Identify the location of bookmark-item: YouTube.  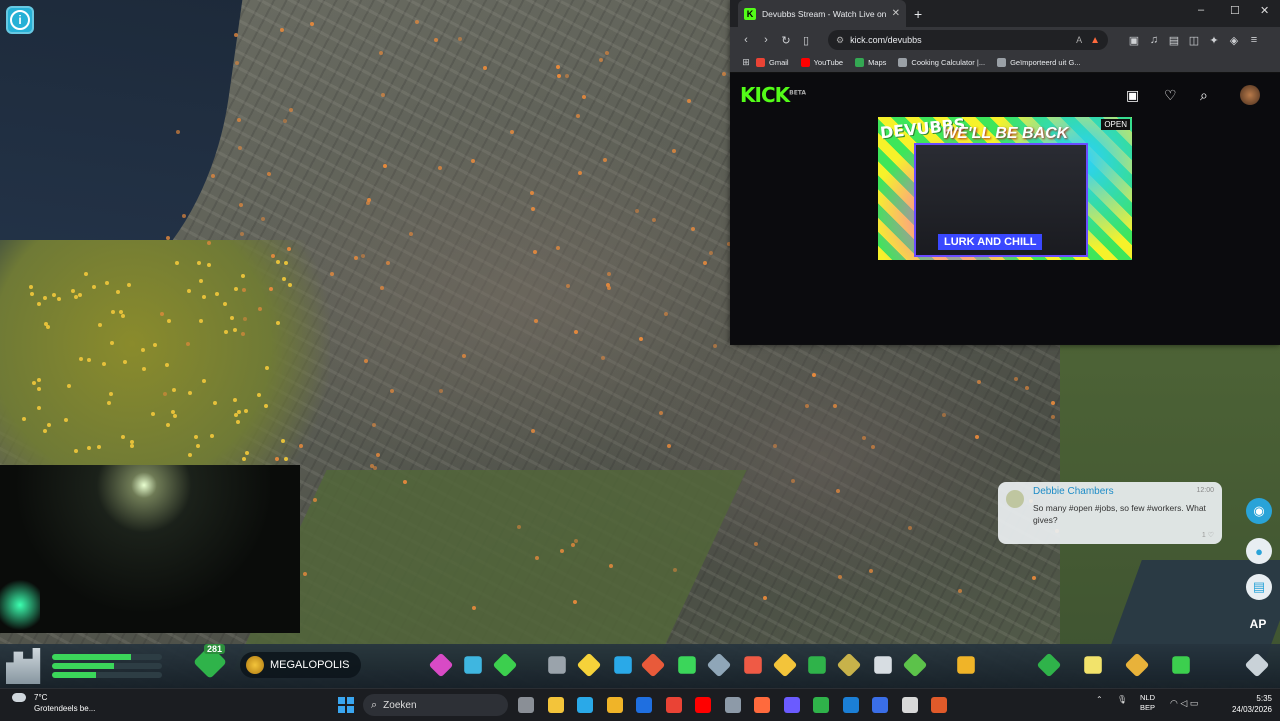
(821, 62).